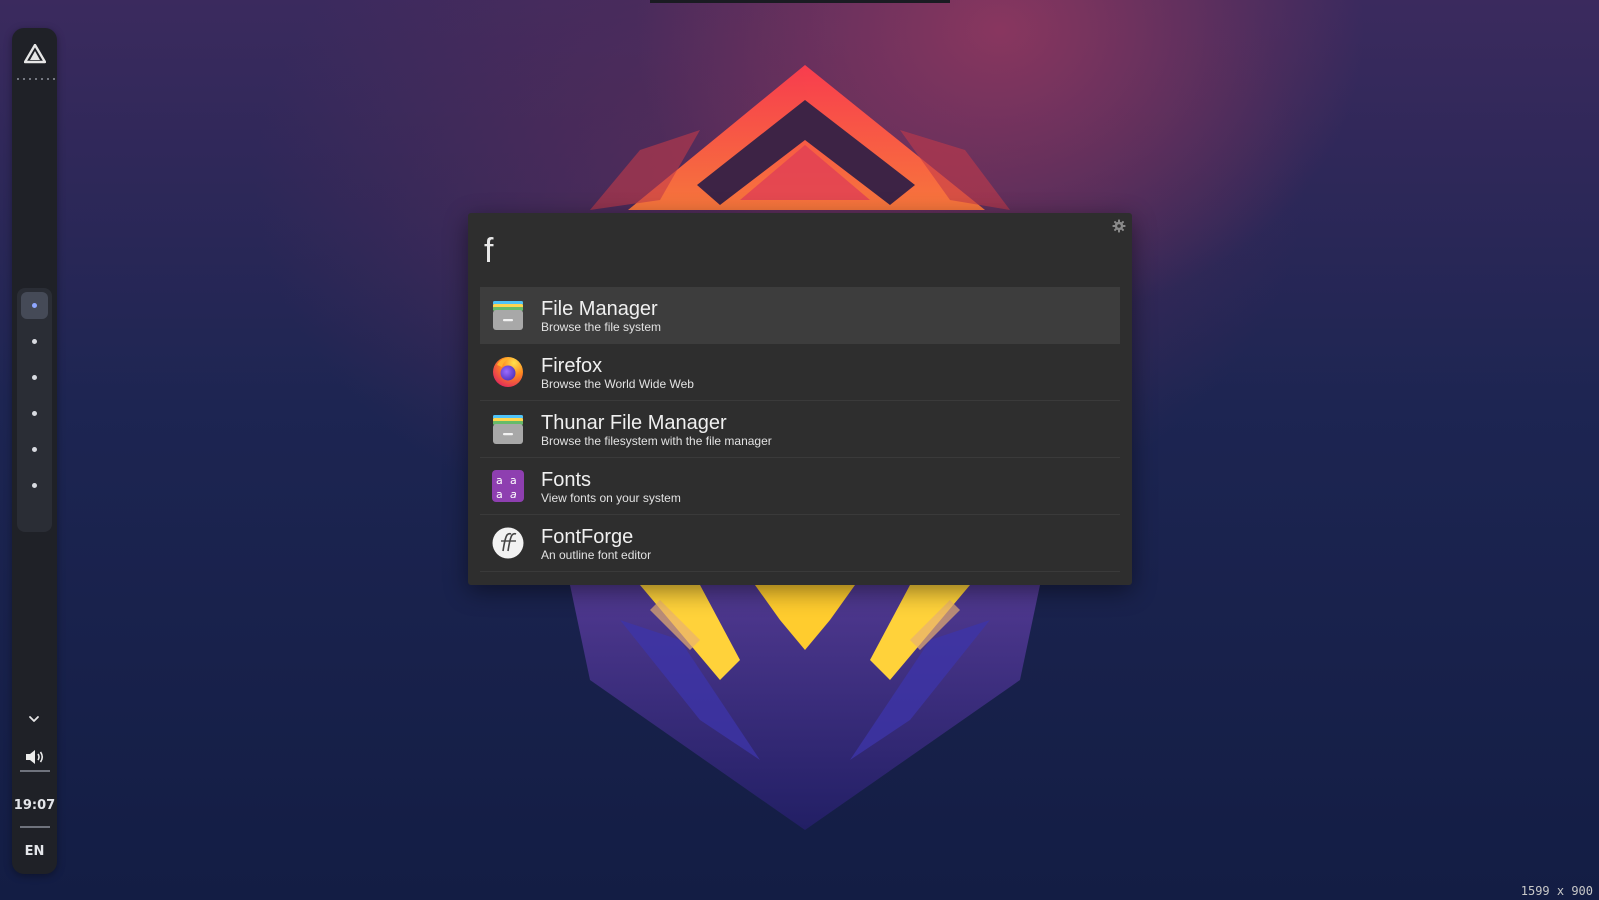 The width and height of the screenshot is (1599, 900). What do you see at coordinates (1556, 891) in the screenshot?
I see `resolution-label: 1599 x 900` at bounding box center [1556, 891].